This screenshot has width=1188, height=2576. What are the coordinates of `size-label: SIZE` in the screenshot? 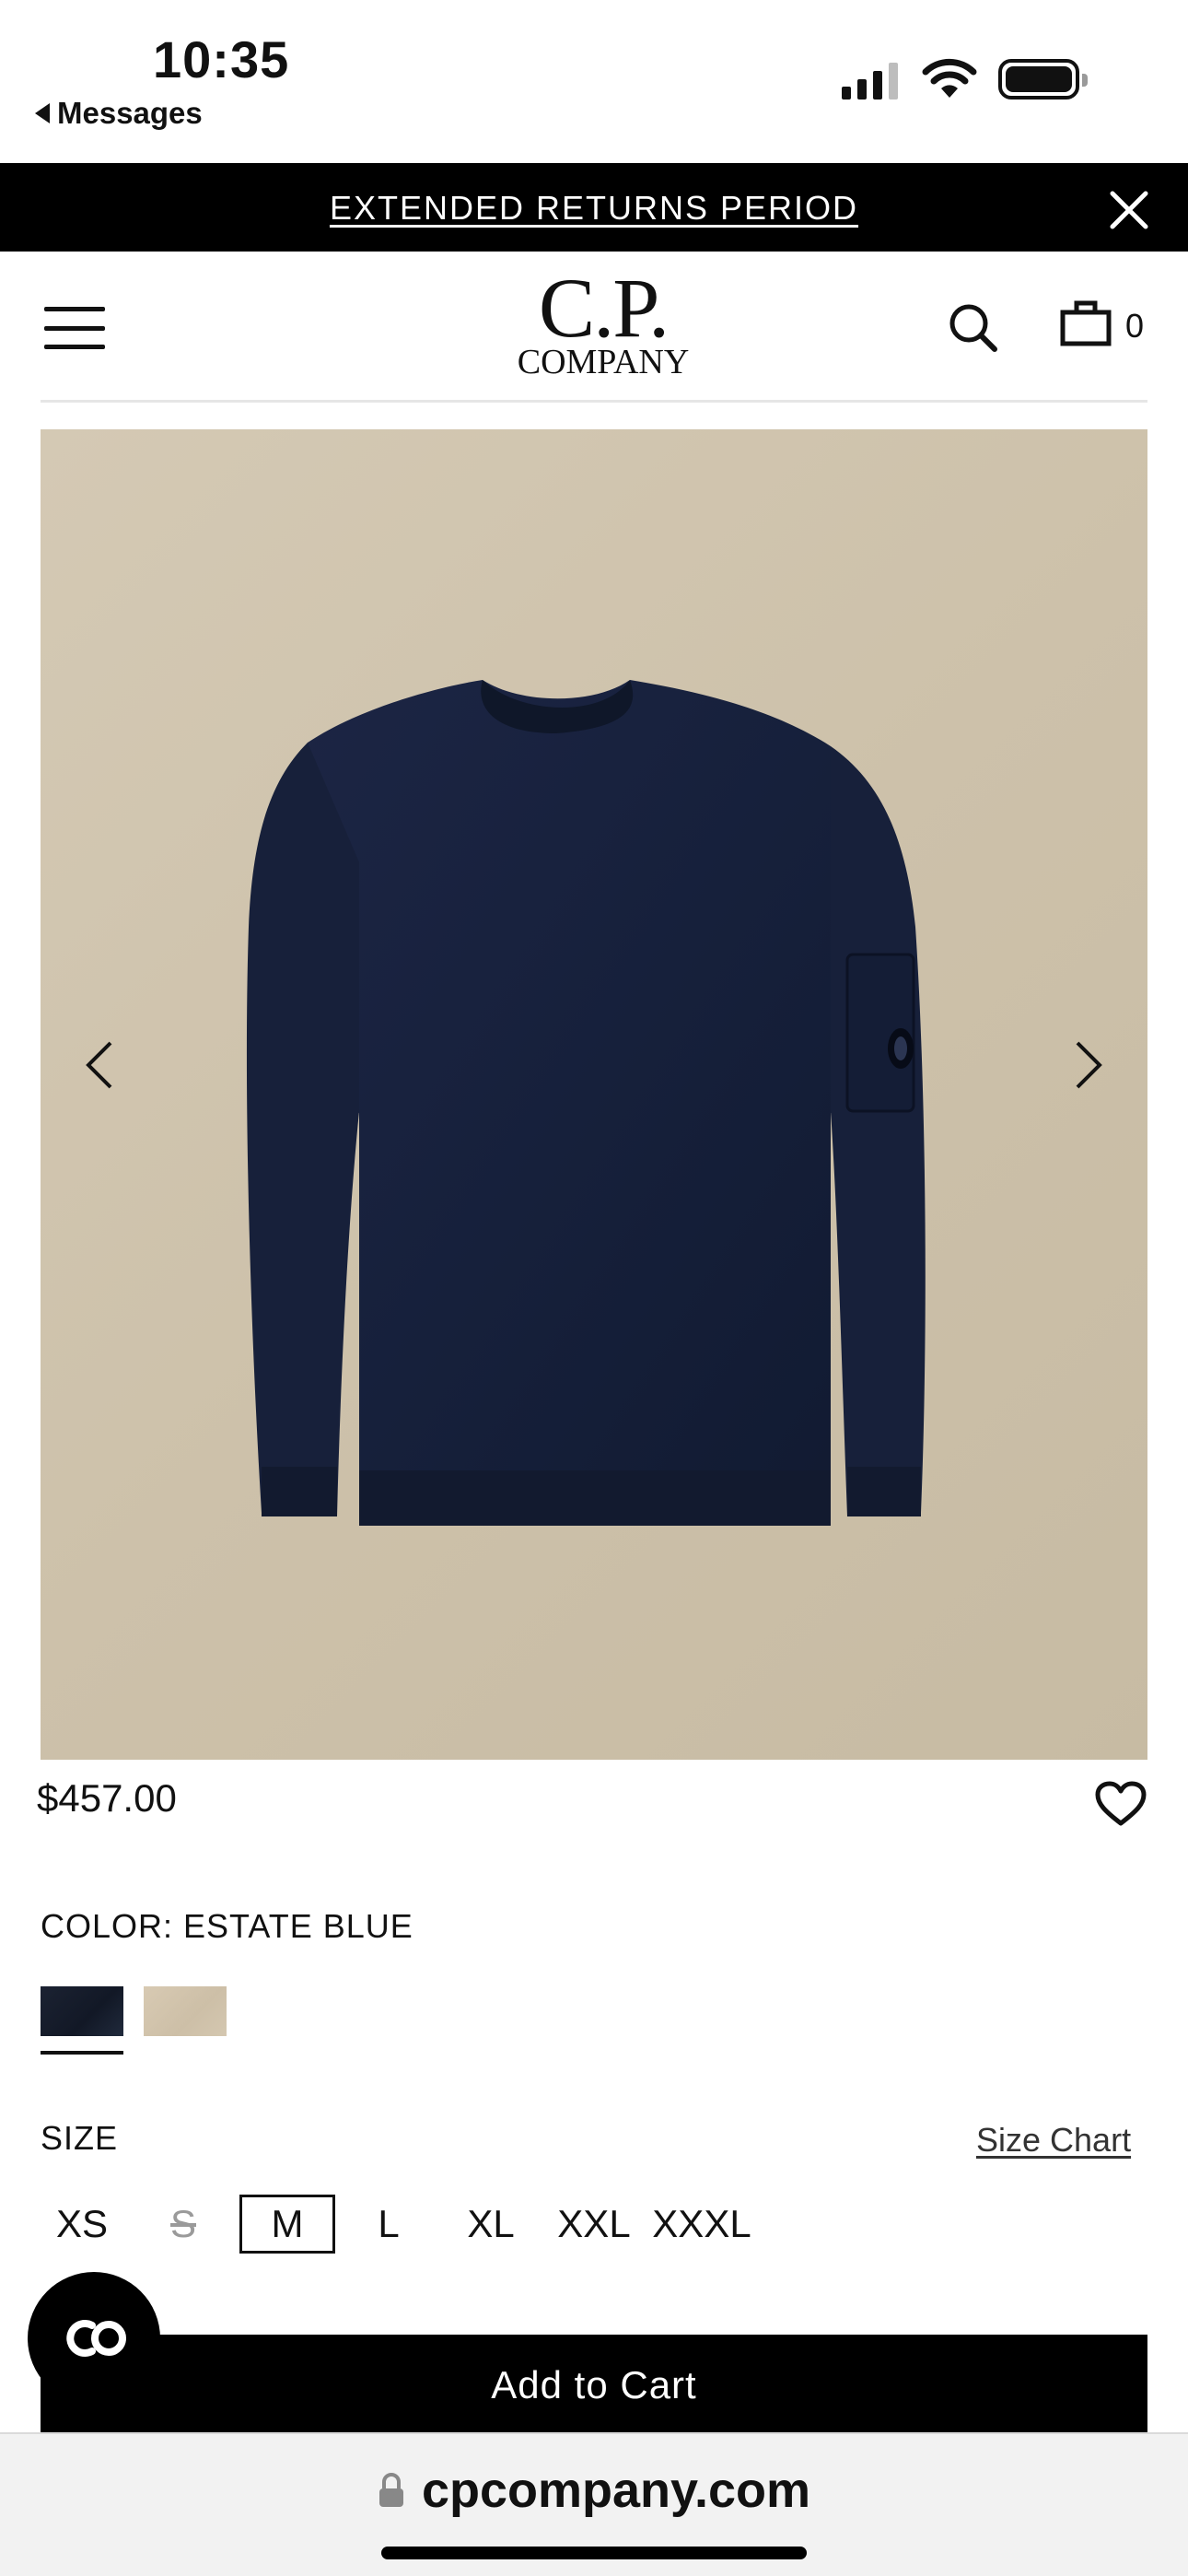 It's located at (80, 2138).